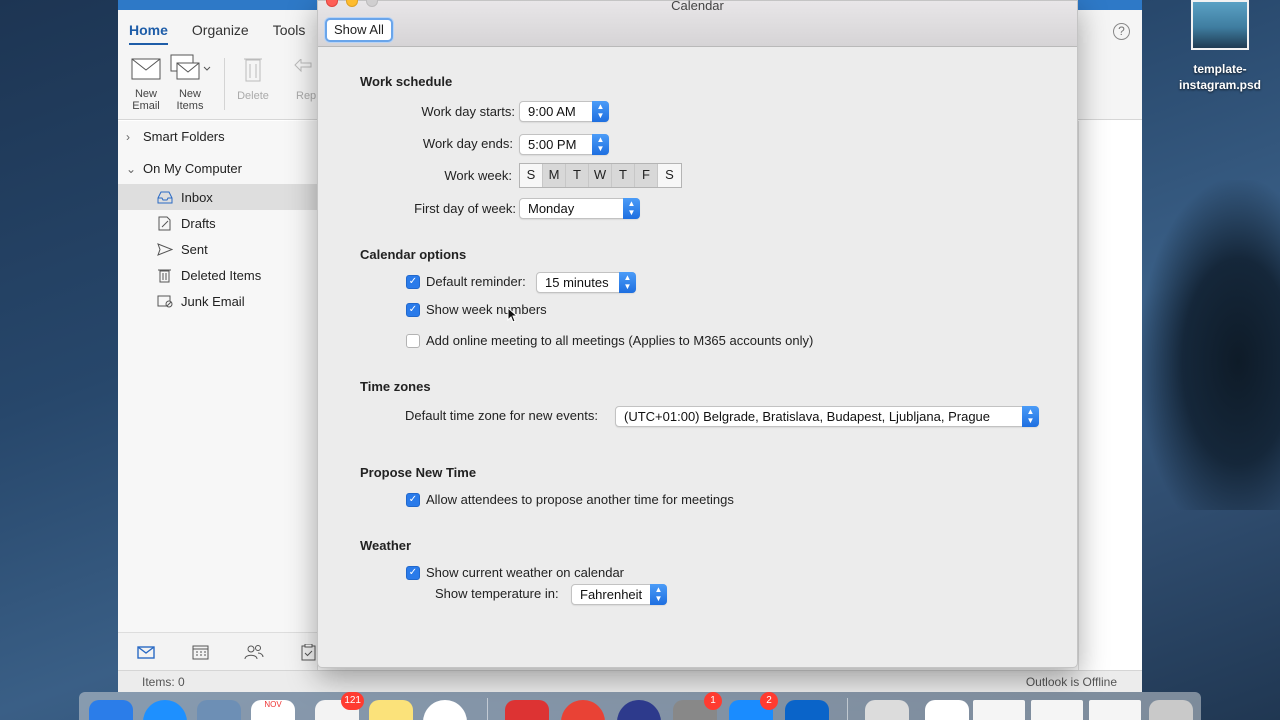  Describe the element at coordinates (600, 175) in the screenshot. I see `day-toggle-wednesday: W` at that location.